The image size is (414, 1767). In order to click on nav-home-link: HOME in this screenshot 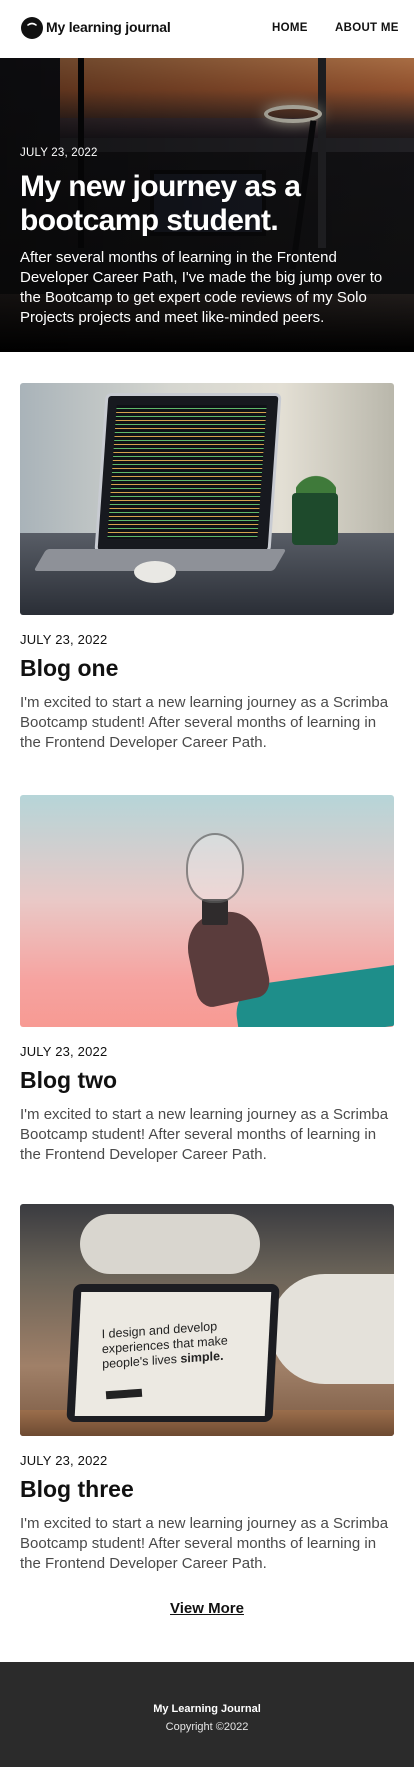, I will do `click(290, 28)`.